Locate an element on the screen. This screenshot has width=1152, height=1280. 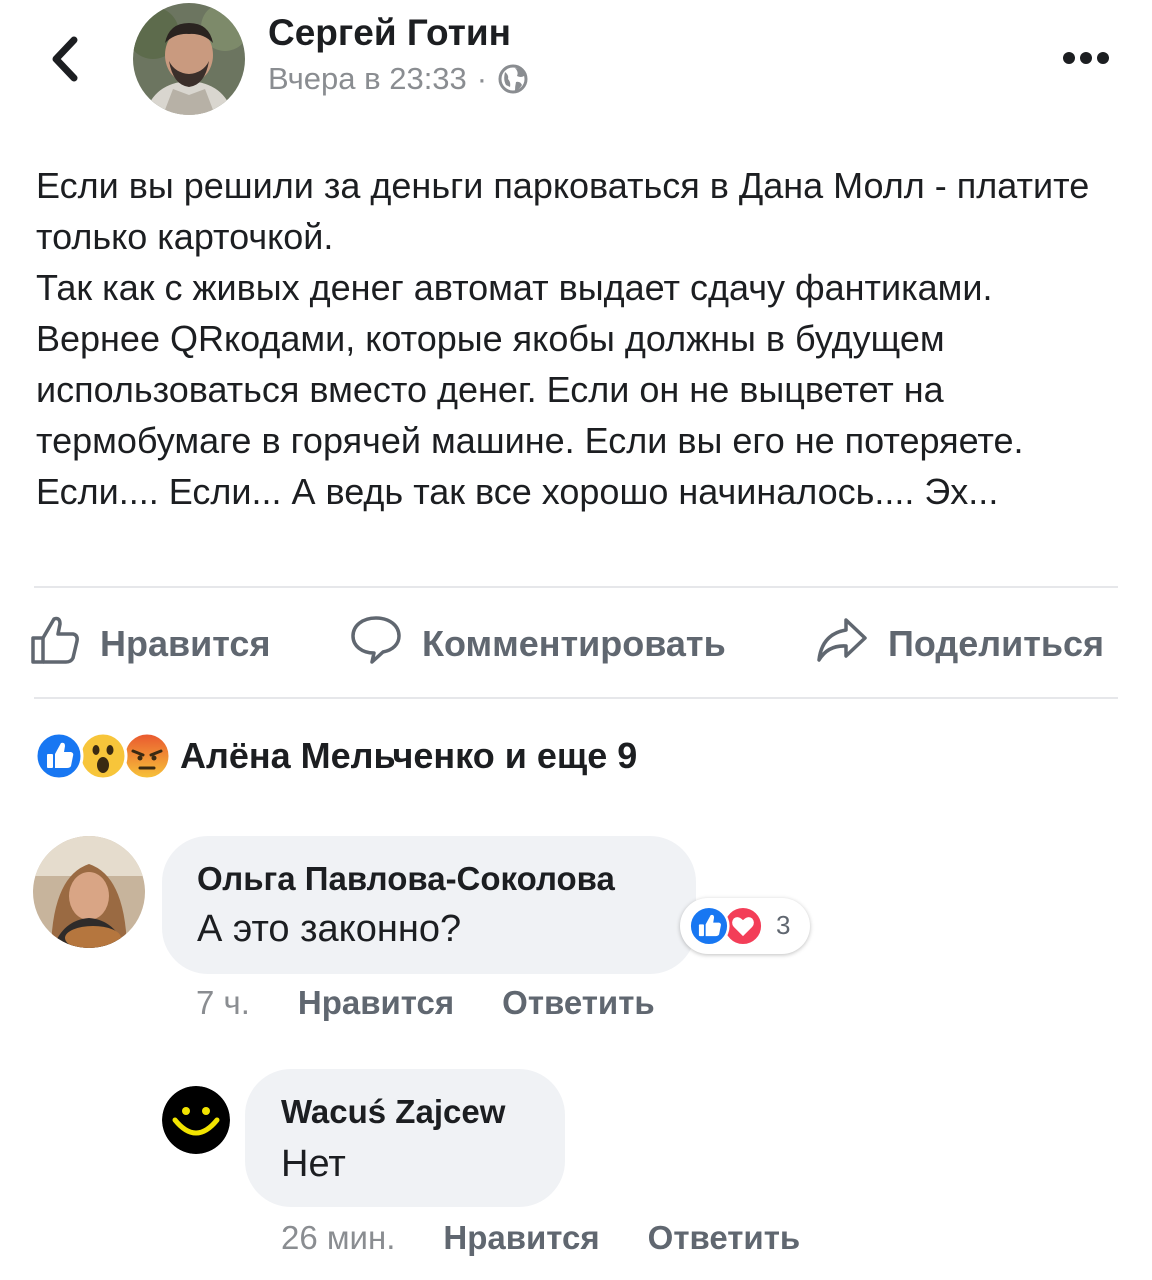
post-meta: Вчера в 23:33 · is located at coordinates (398, 79).